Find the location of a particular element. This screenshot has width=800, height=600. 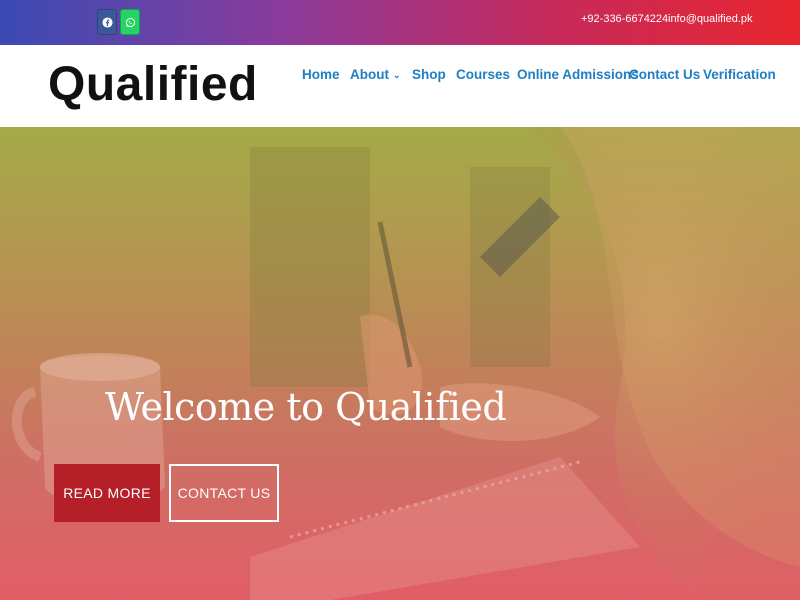

chevron-down-icon: ⌄ is located at coordinates (396, 75).